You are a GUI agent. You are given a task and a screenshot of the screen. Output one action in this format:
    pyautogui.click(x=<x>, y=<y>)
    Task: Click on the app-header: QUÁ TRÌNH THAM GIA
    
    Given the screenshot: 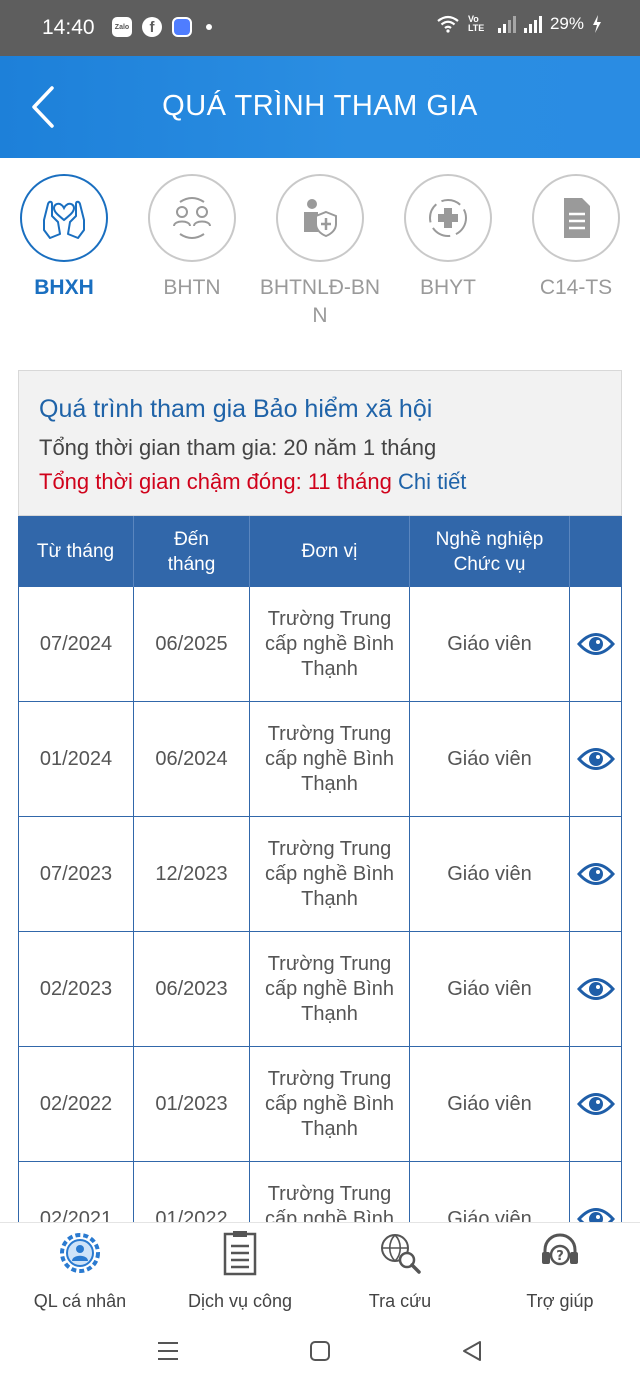 What is the action you would take?
    pyautogui.click(x=320, y=107)
    